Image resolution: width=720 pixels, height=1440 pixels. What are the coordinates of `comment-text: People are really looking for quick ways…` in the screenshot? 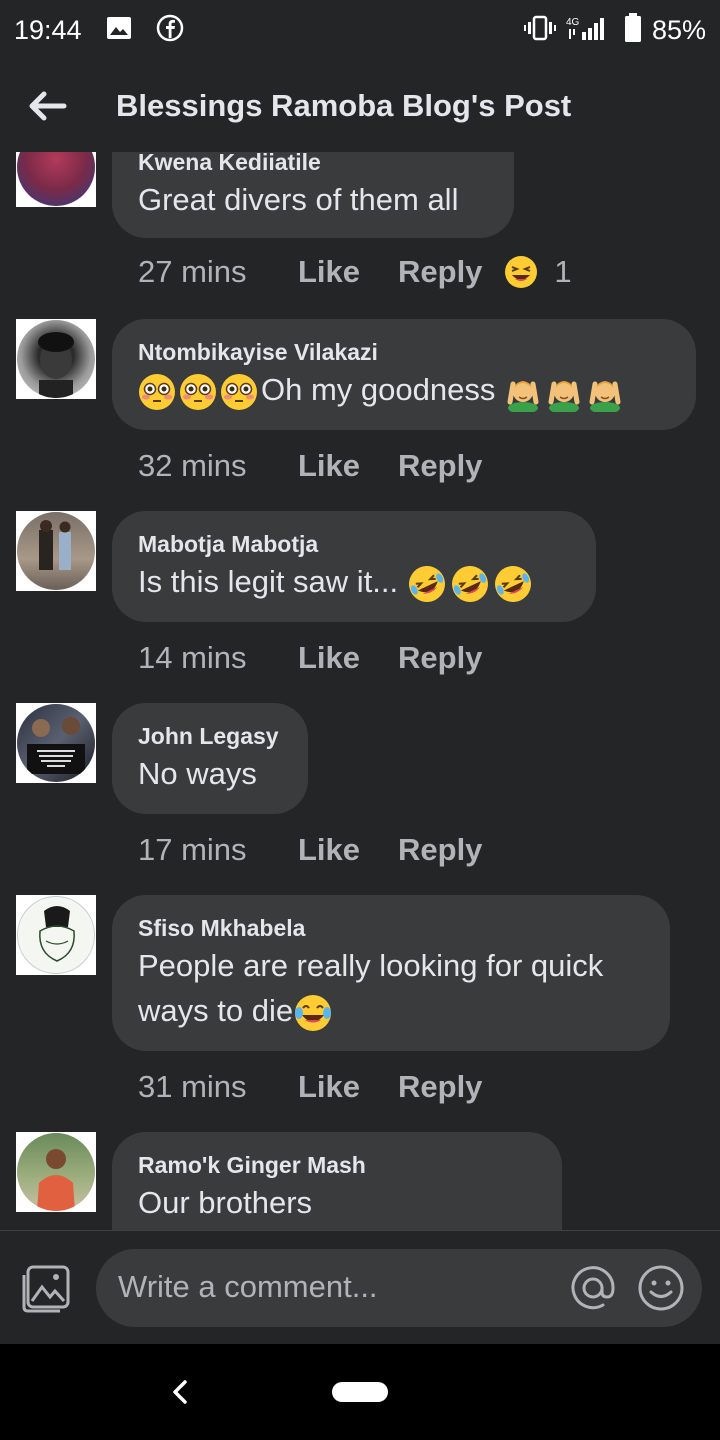 It's located at (391, 988).